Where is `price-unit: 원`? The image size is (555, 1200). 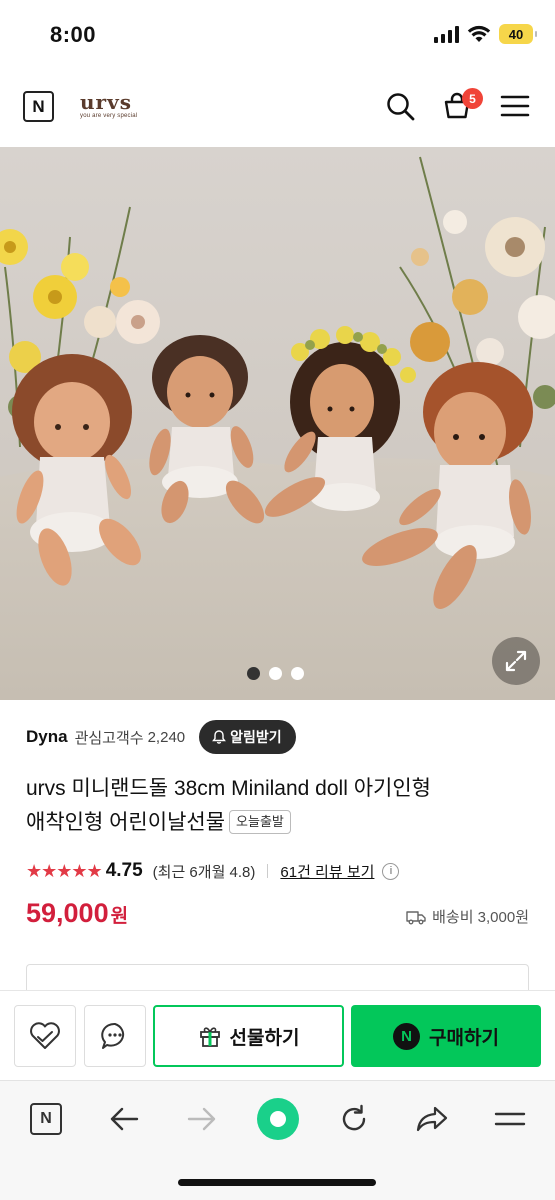
price-unit: 원 is located at coordinates (119, 916).